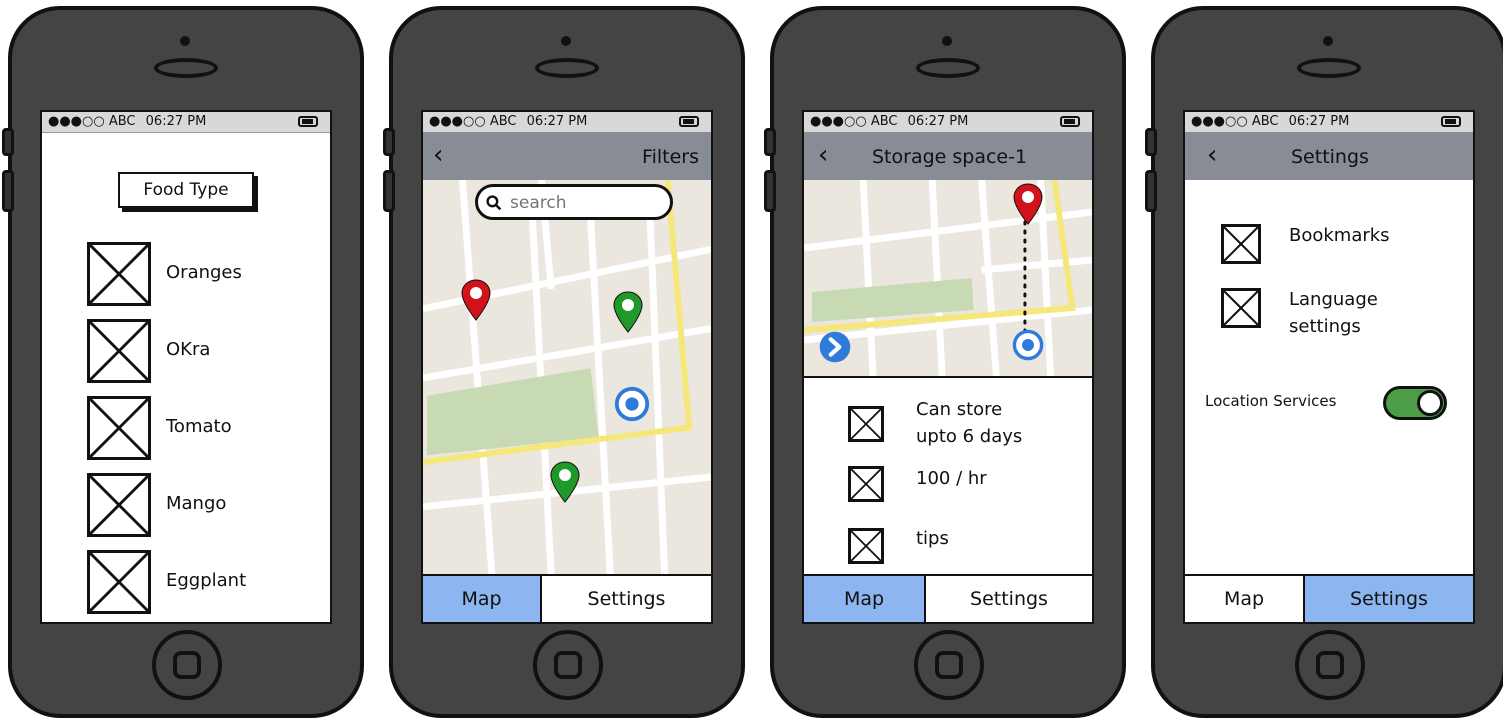  Describe the element at coordinates (866, 424) in the screenshot. I see `detail-icon-storage` at that location.